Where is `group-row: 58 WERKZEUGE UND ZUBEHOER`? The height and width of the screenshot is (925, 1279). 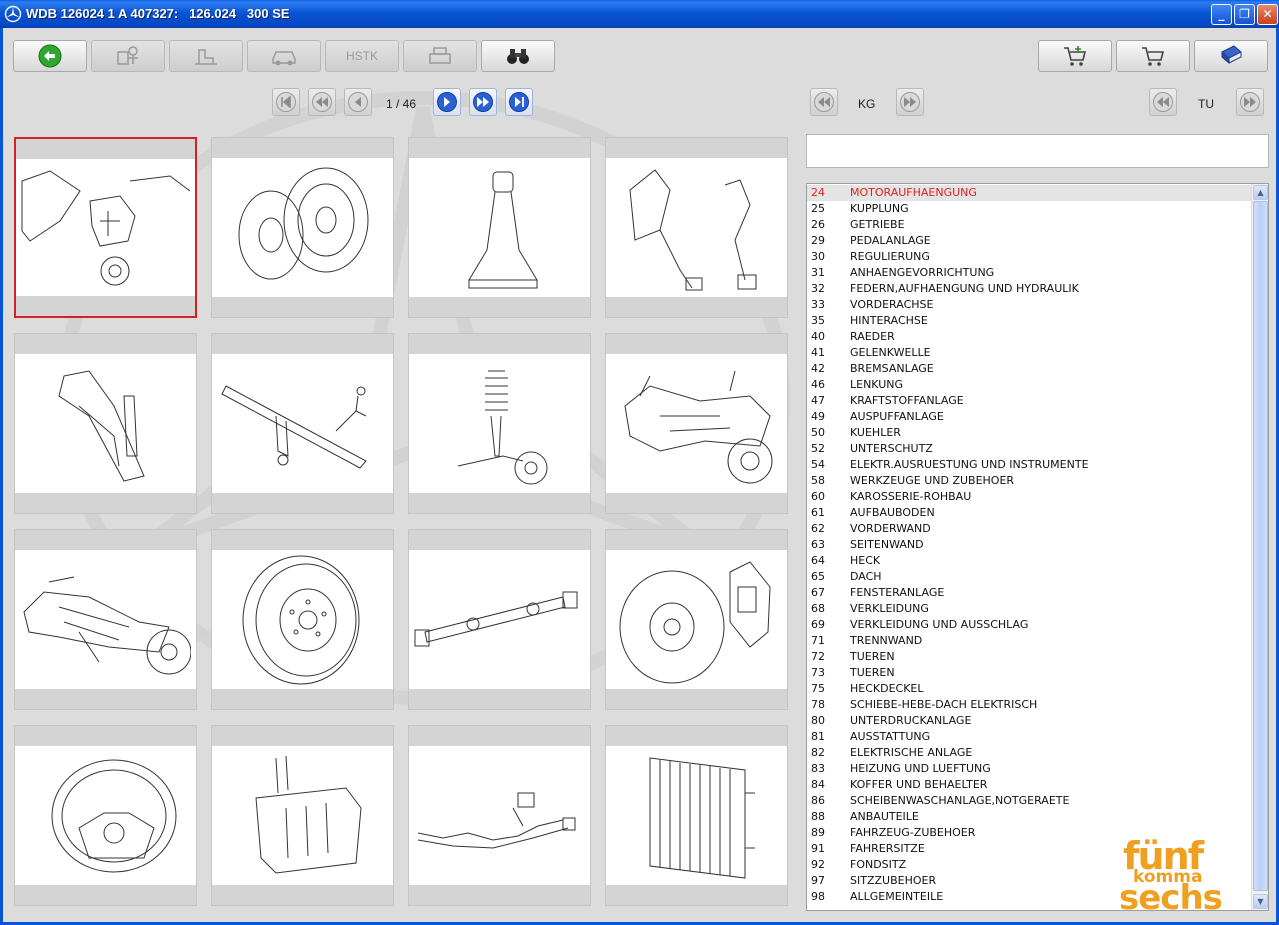
group-row: 58 WERKZEUGE UND ZUBEHOER is located at coordinates (1029, 481).